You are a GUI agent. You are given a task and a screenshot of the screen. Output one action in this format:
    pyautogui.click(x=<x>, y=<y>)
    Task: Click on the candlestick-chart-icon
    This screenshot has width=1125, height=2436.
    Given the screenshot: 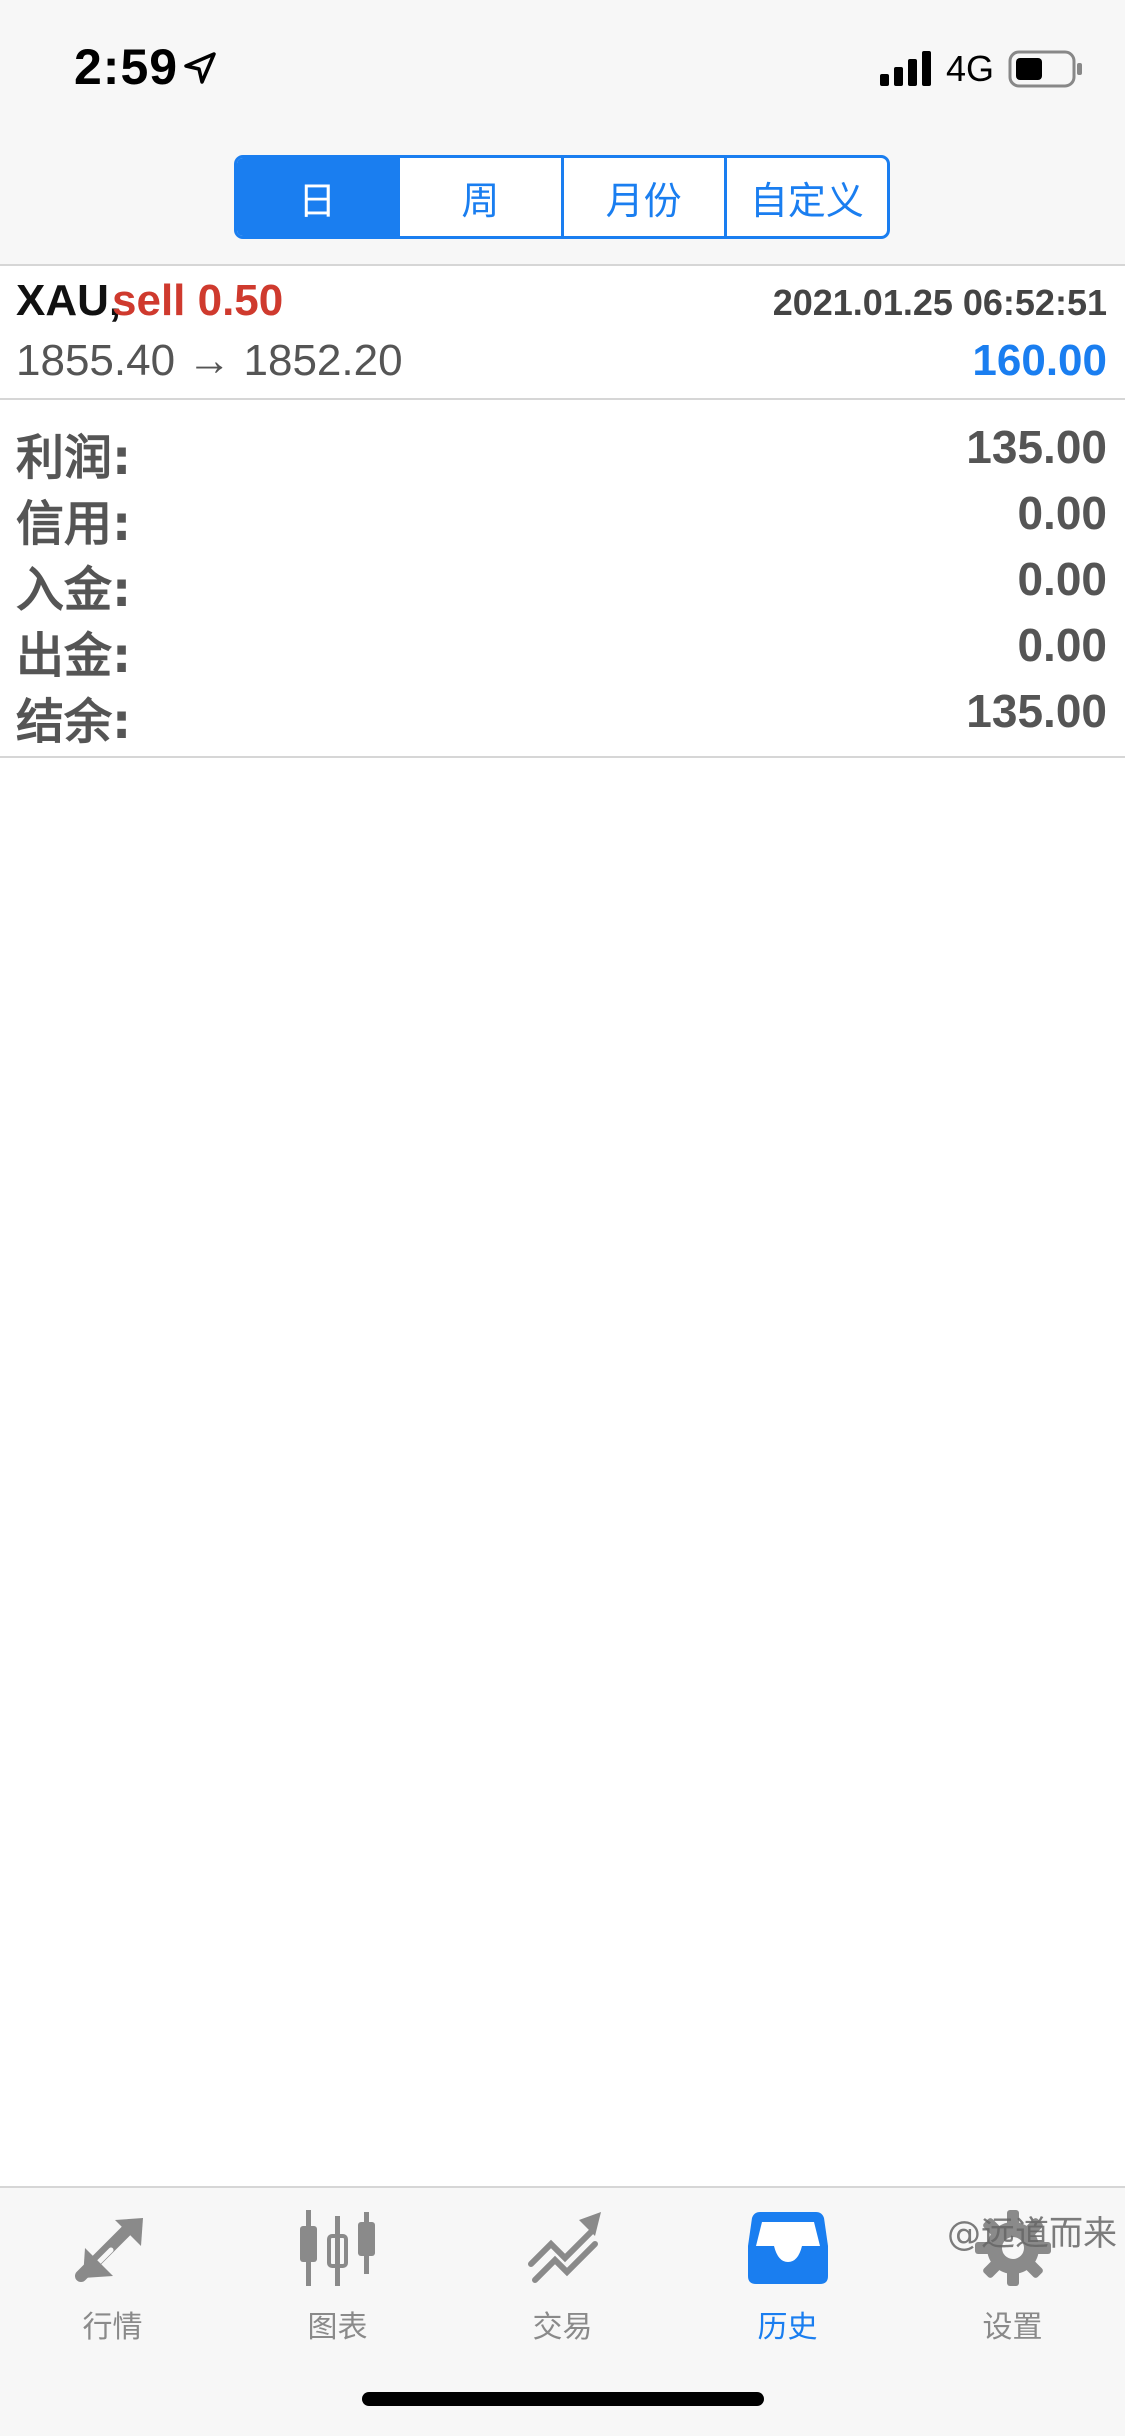 What is the action you would take?
    pyautogui.click(x=337, y=2248)
    